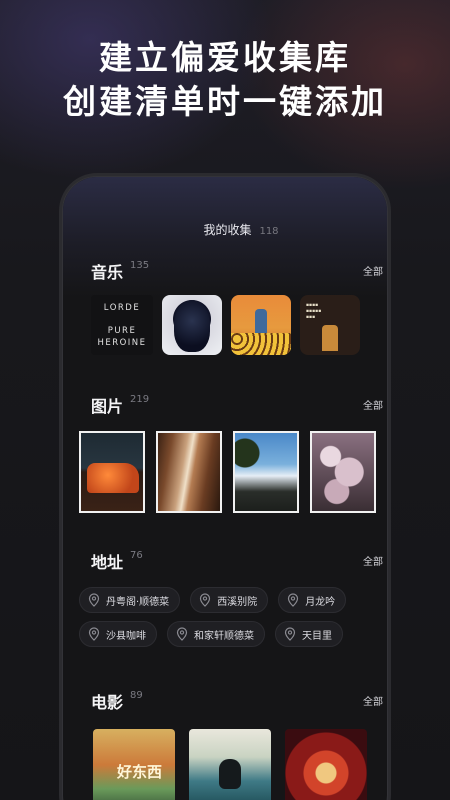  Describe the element at coordinates (266, 472) in the screenshot. I see `photo-sky` at that location.